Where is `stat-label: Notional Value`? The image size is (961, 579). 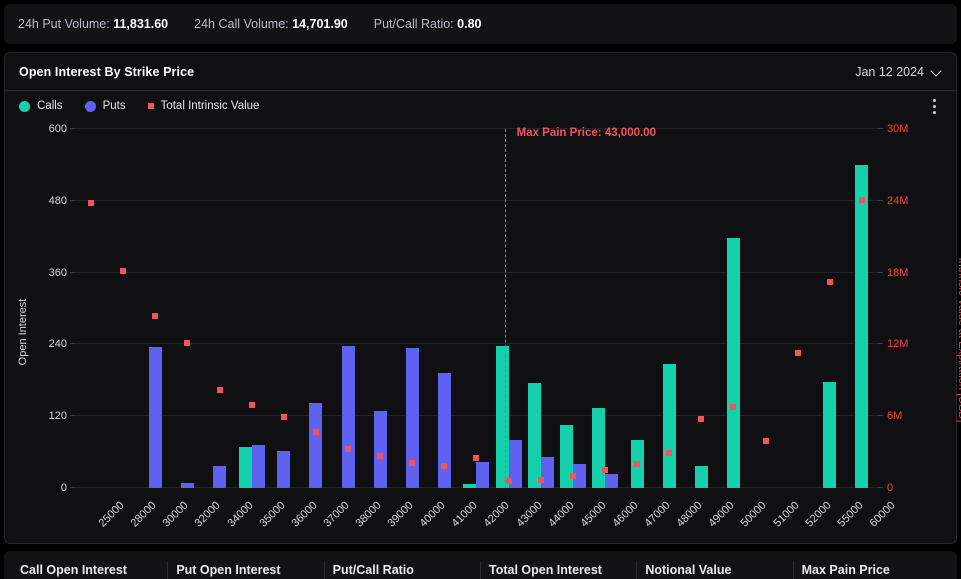
stat-label: Notional Value is located at coordinates (688, 570).